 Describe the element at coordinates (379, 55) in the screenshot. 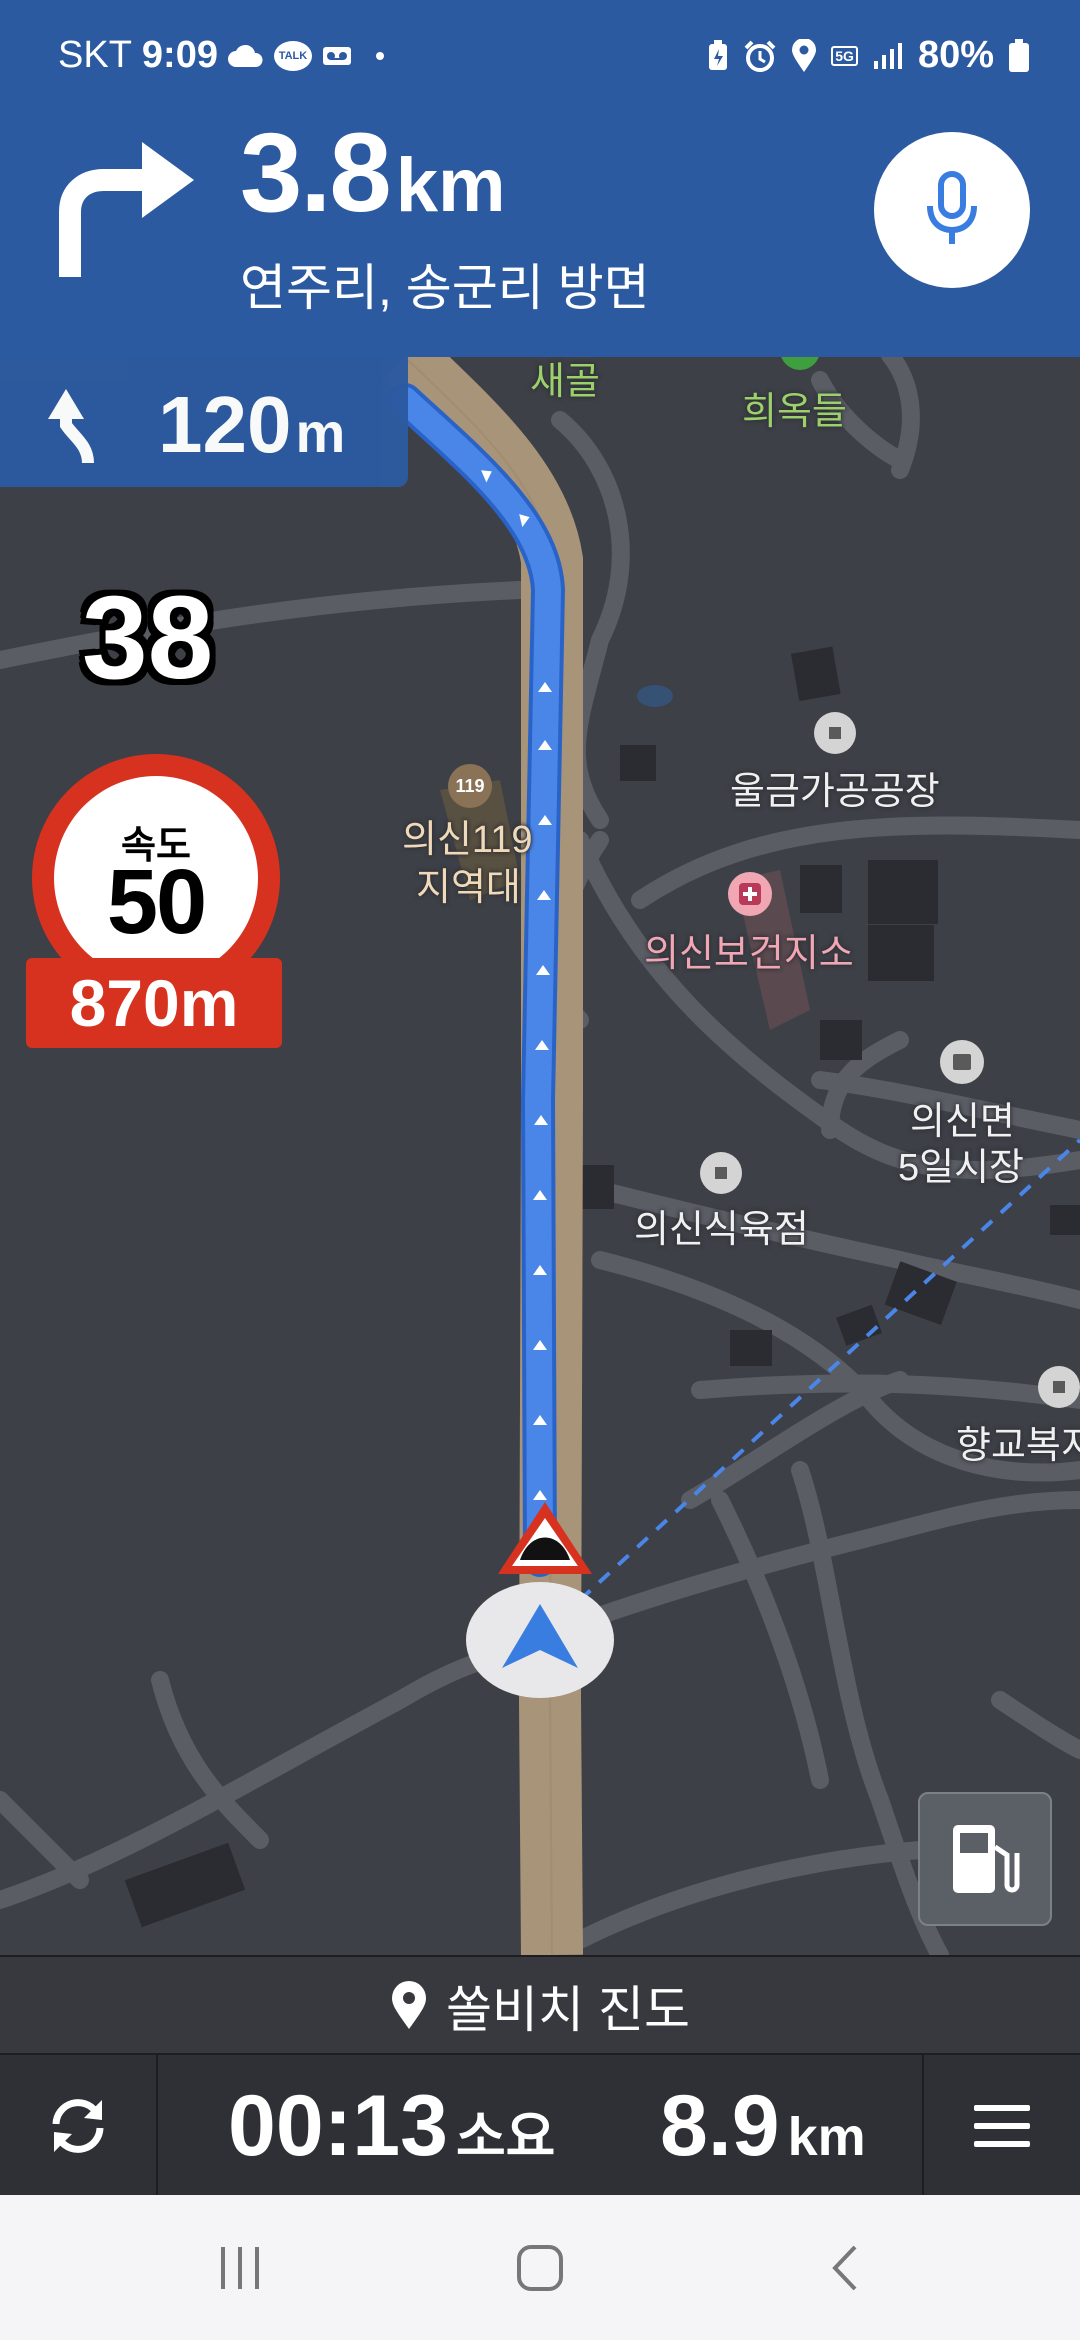

I see `dot-icon` at that location.